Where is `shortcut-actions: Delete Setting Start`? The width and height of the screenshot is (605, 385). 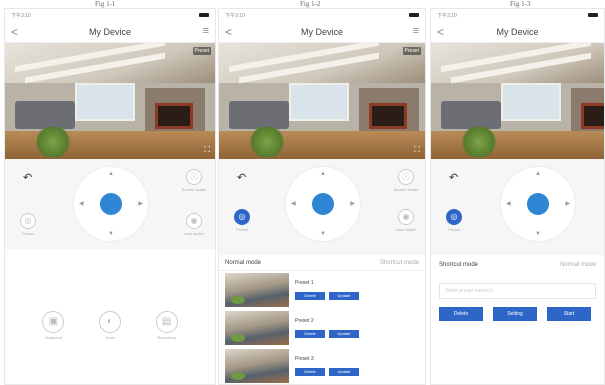
shortcut-actions: Delete Setting Start is located at coordinates (517, 314).